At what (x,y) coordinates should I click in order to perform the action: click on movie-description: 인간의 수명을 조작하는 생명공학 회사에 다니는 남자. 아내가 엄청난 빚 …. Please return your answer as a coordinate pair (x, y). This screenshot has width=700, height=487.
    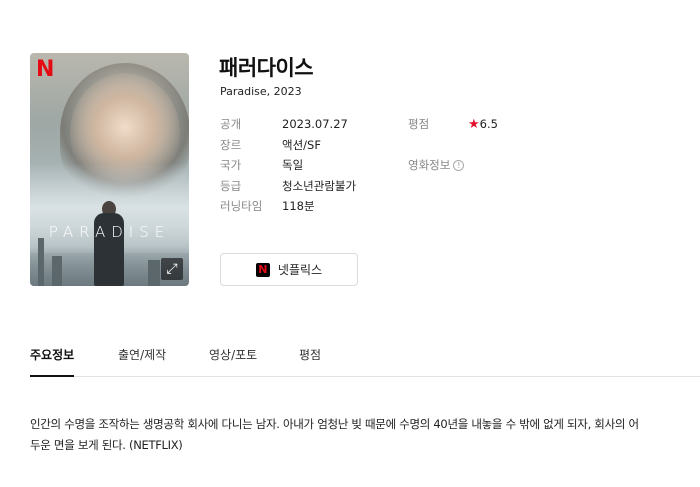
    Looking at the image, I should click on (334, 434).